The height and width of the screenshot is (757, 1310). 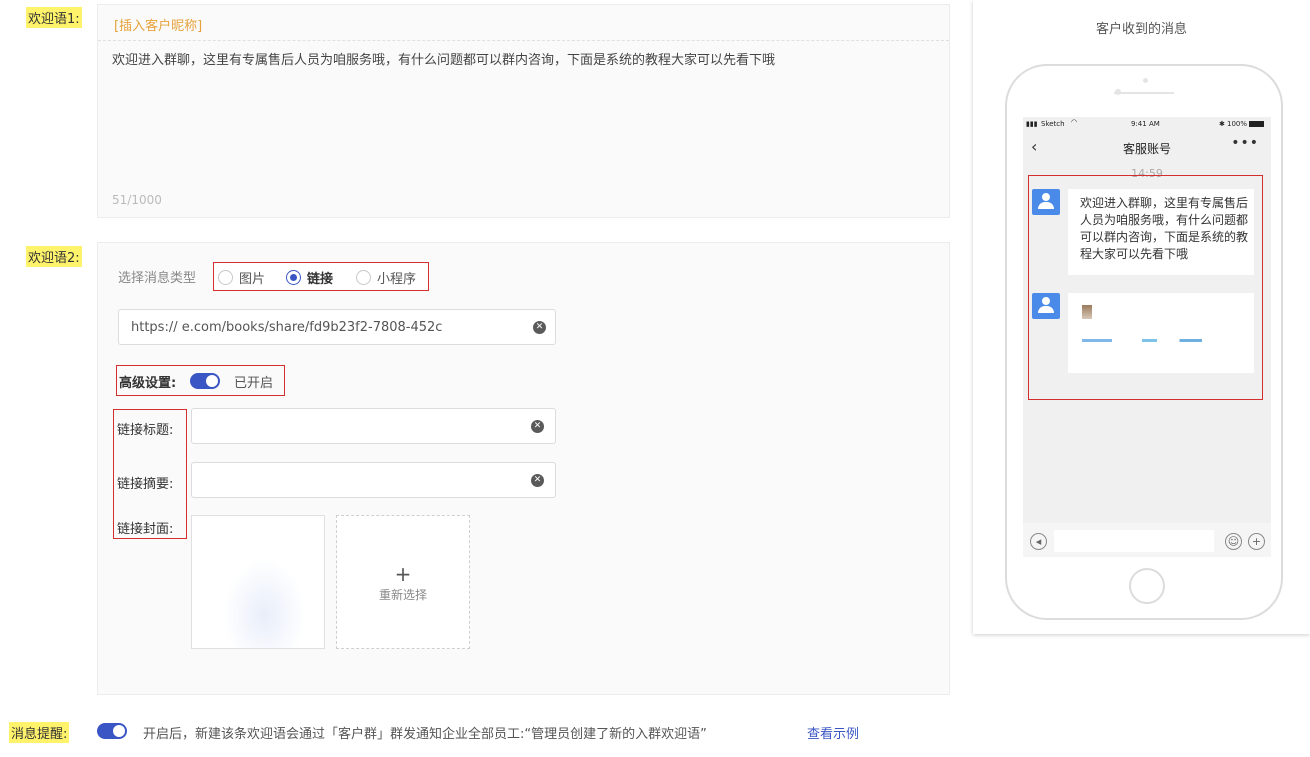 What do you see at coordinates (402, 595) in the screenshot?
I see `reselect-label: 重新选择` at bounding box center [402, 595].